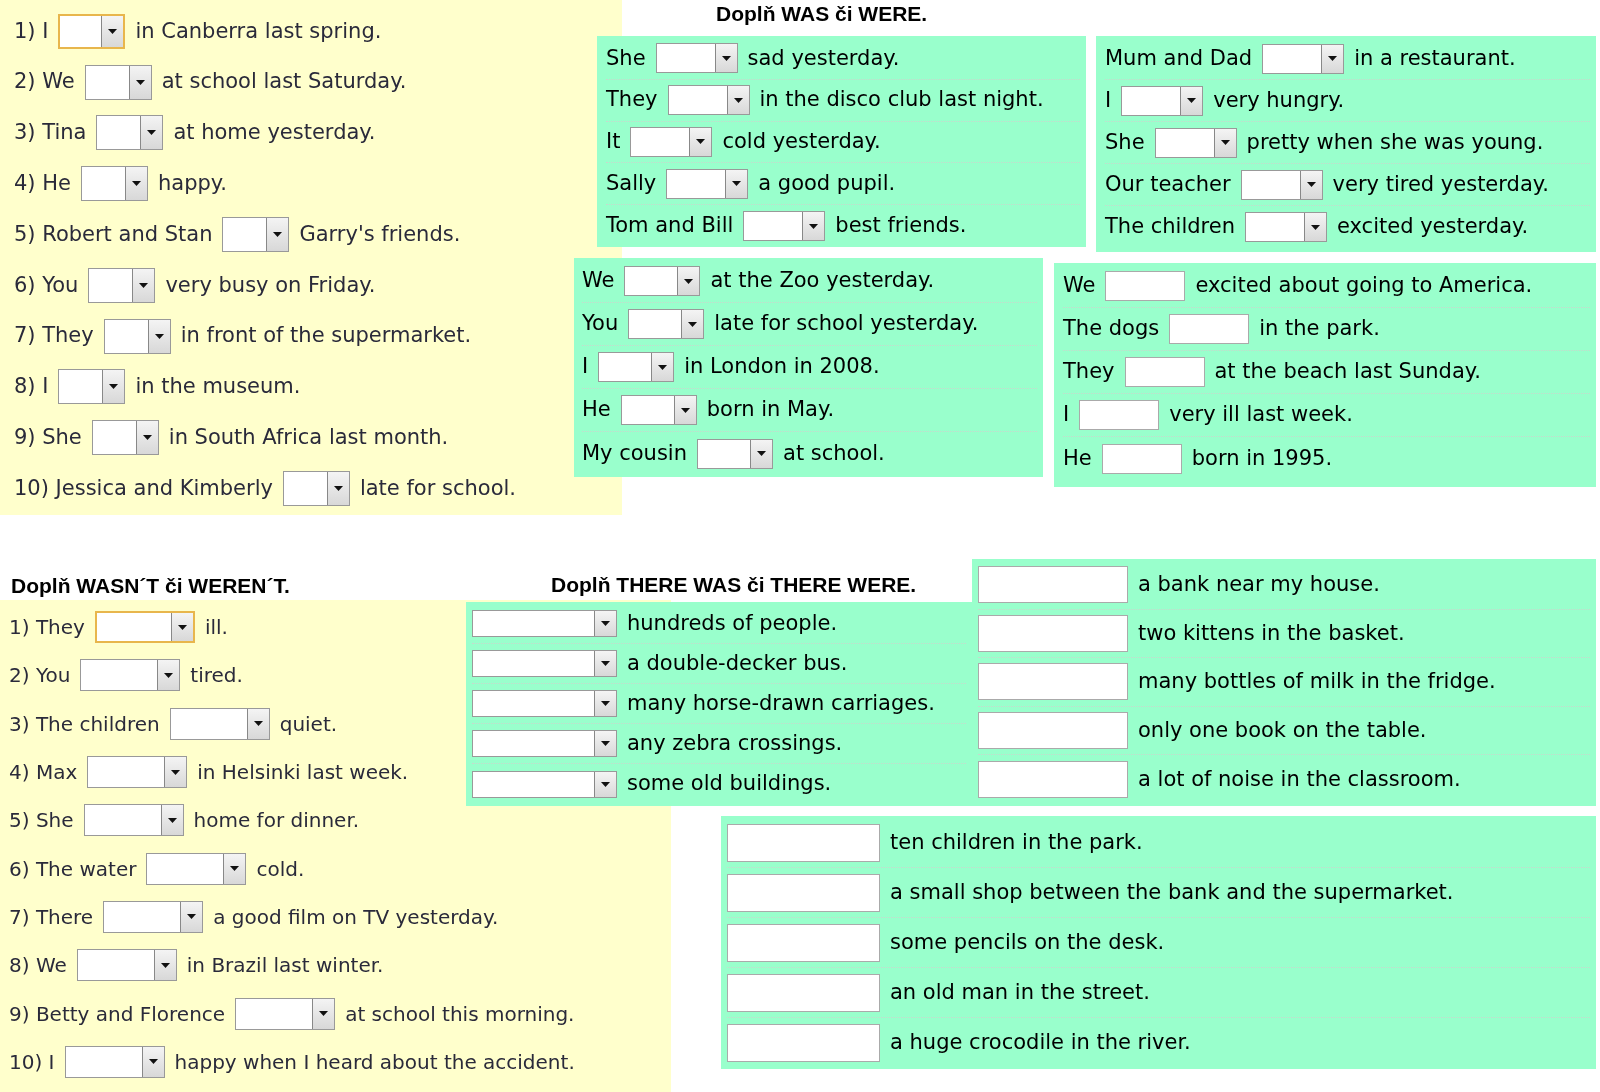  I want to click on sentence-end: late for school yesterday., so click(846, 324).